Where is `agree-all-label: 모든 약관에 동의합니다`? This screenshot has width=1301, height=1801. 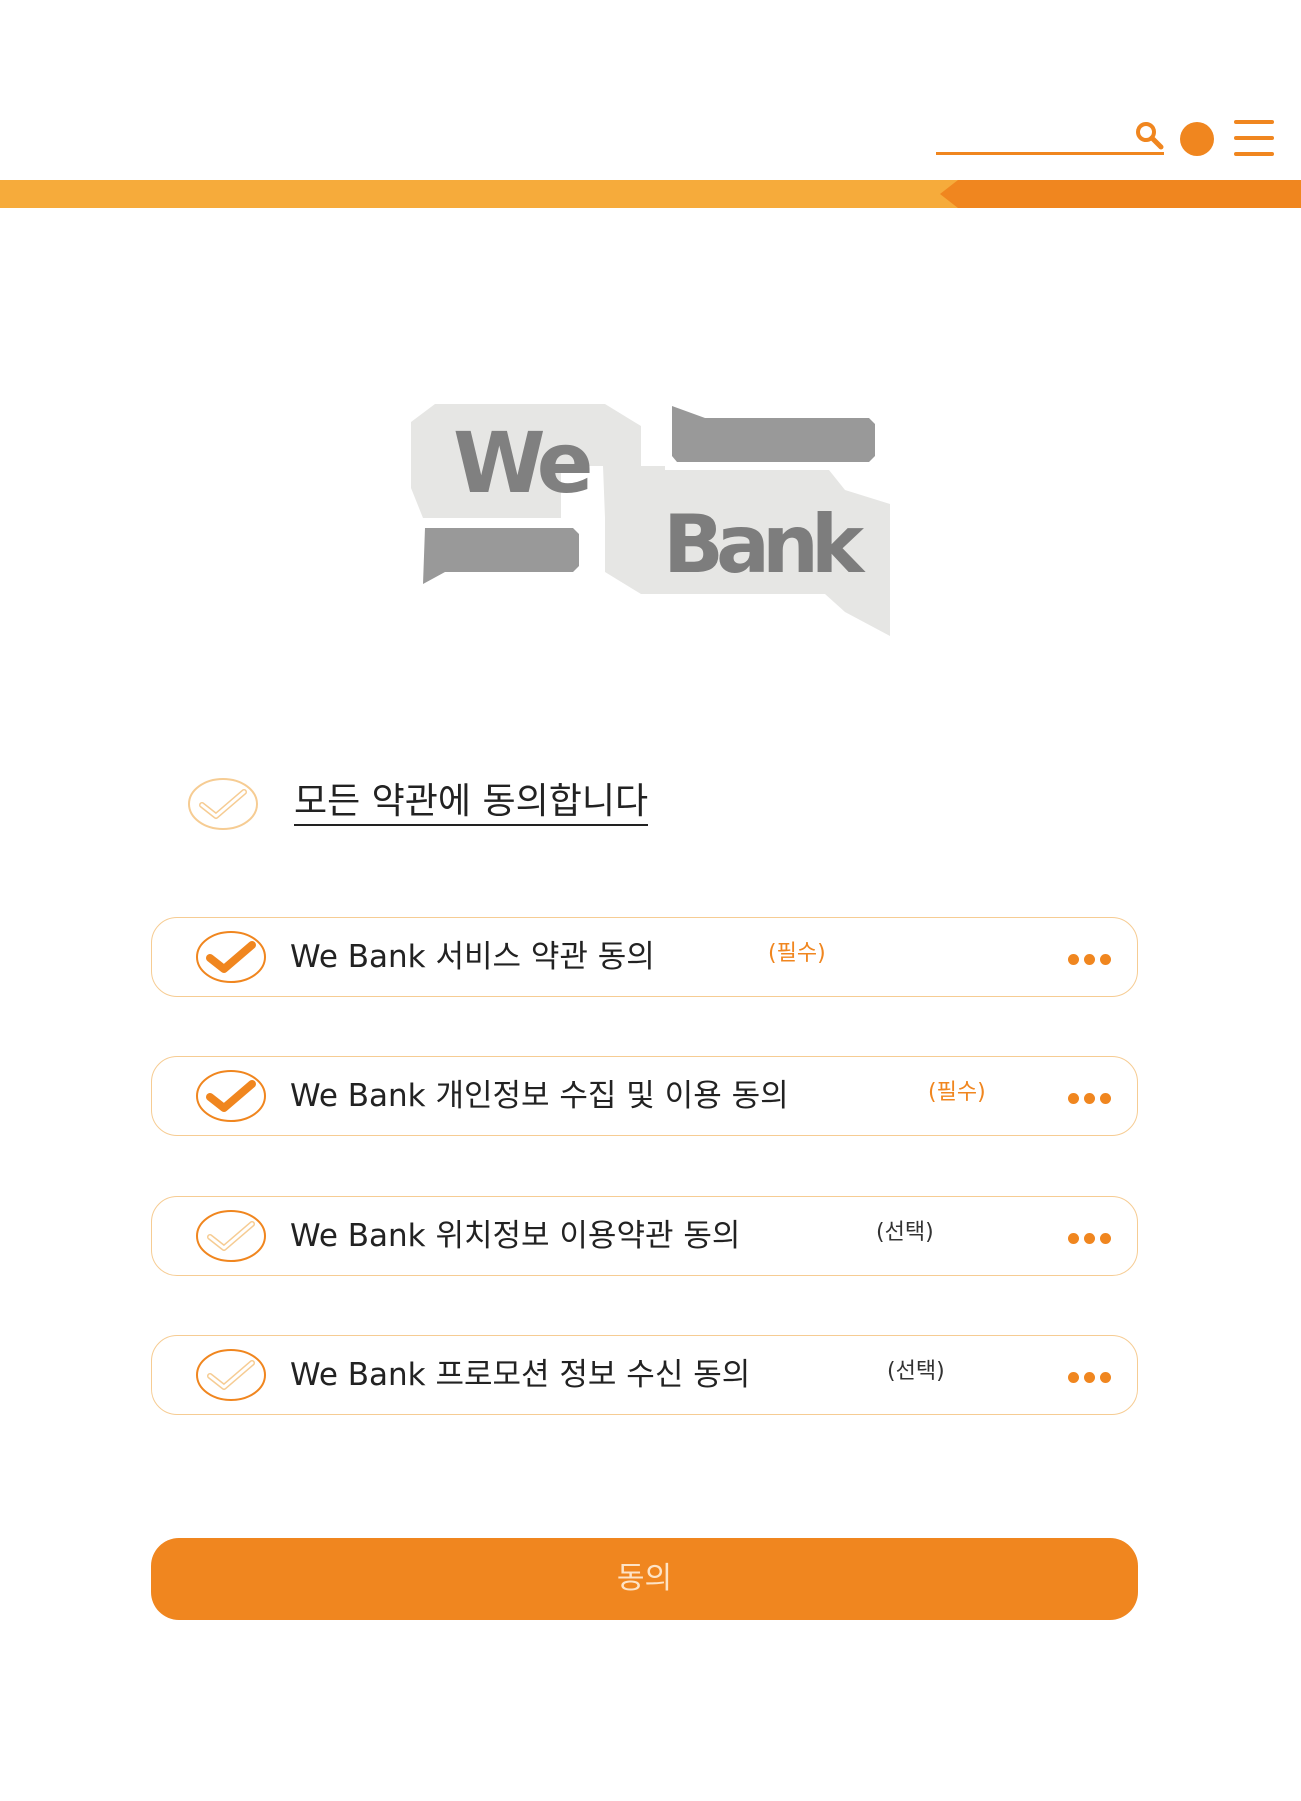
agree-all-label: 모든 약관에 동의합니다 is located at coordinates (471, 804).